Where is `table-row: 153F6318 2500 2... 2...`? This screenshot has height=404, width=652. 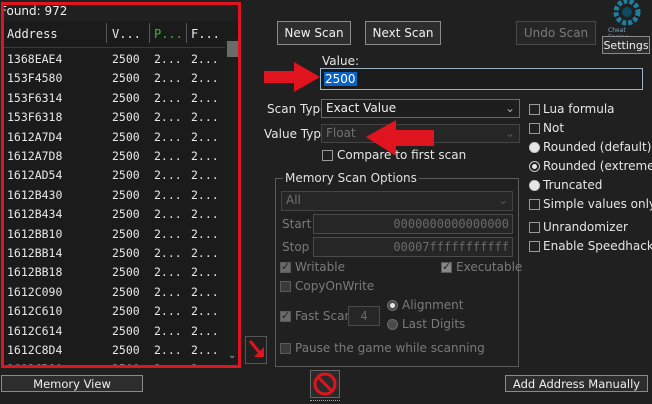
table-row: 153F6318 2500 2... 2... is located at coordinates (114, 117).